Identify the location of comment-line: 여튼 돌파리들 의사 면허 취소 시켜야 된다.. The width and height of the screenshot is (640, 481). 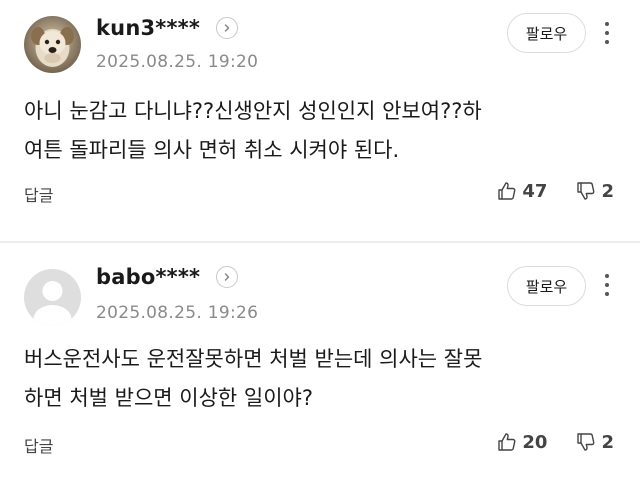
(212, 150).